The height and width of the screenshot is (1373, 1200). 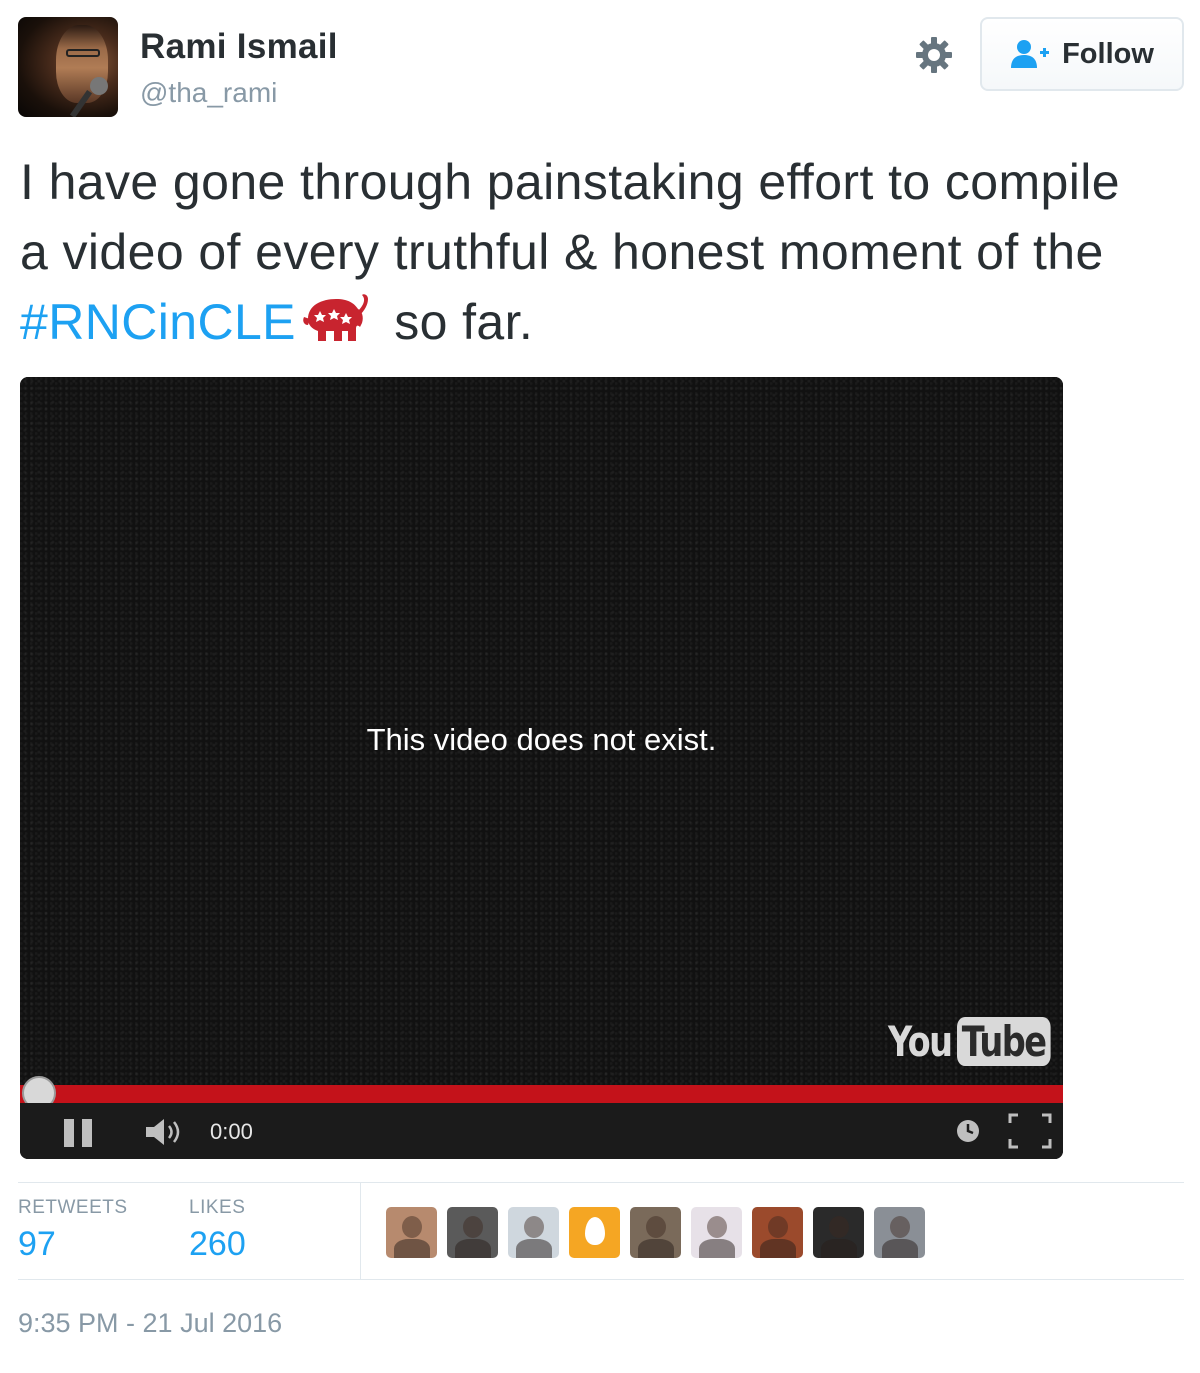 I want to click on video-time: 0:00, so click(x=231, y=1131).